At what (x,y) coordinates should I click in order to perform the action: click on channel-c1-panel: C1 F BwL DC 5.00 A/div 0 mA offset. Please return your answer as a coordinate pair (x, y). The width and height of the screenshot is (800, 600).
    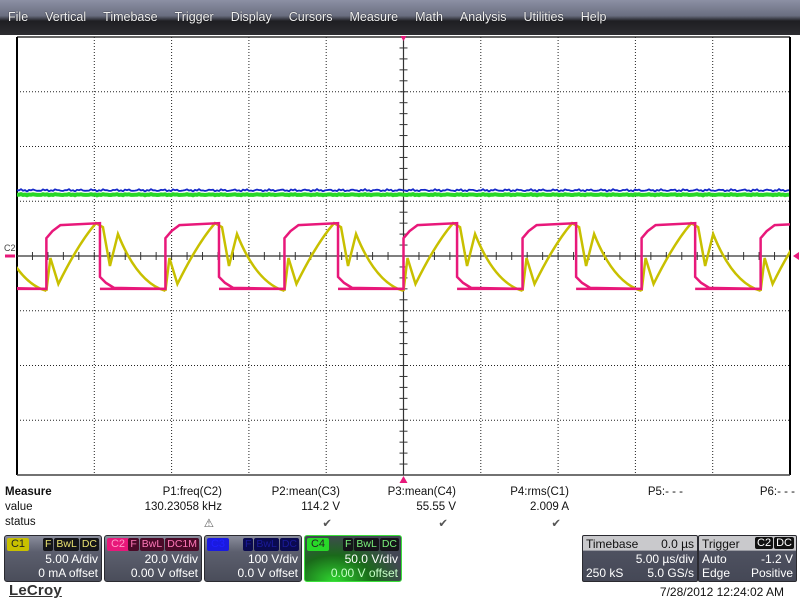
    Looking at the image, I should click on (53, 558).